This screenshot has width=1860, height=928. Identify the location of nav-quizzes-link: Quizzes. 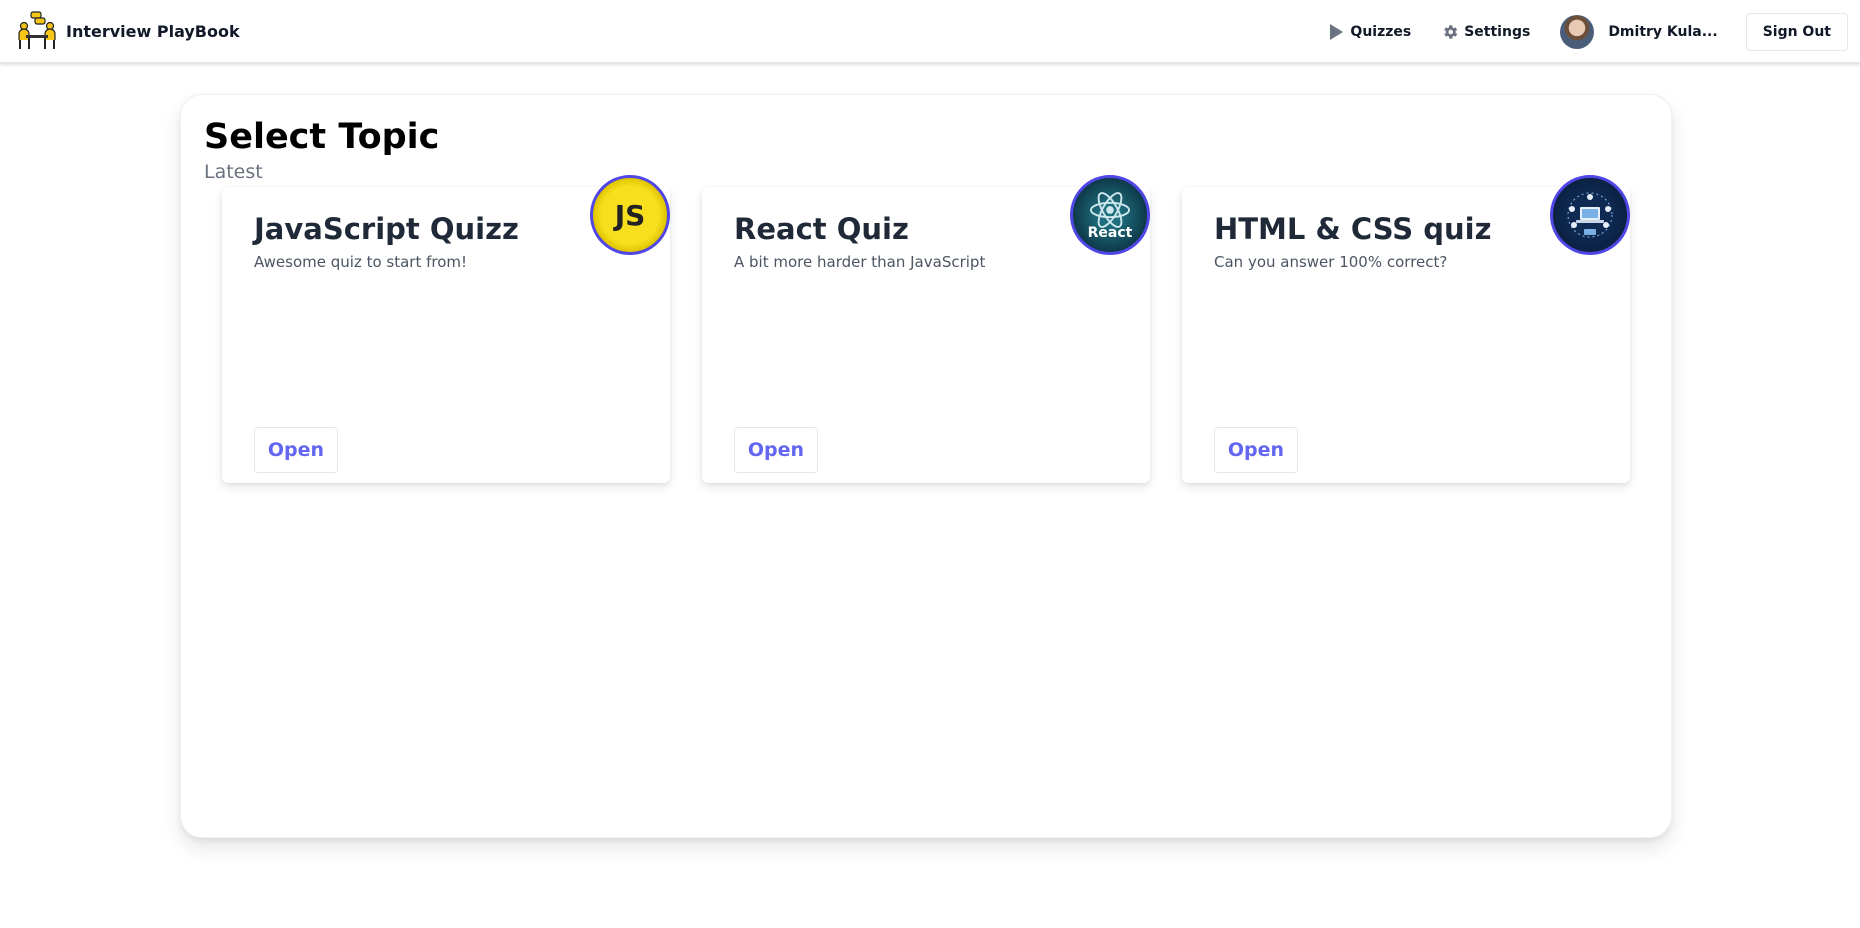
(1369, 32).